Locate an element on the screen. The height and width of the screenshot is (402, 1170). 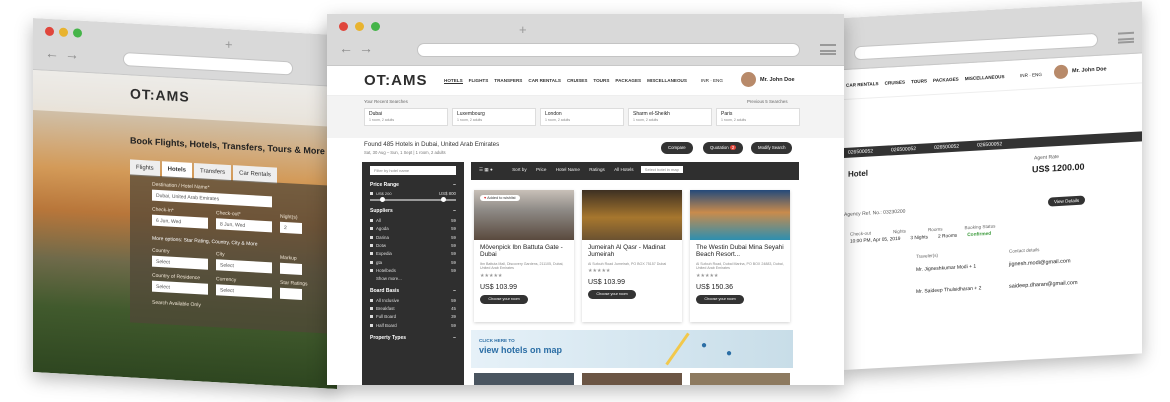
slider-handle-max is located at coordinates (443, 200).